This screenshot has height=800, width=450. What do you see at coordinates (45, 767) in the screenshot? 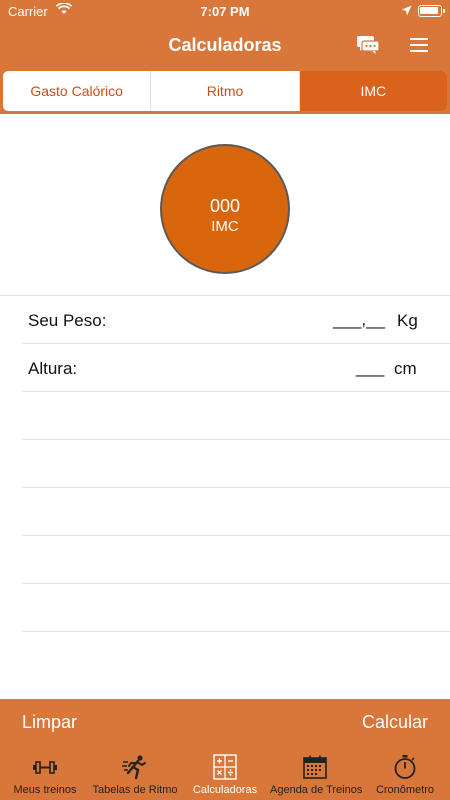
I see `dumbbell-icon` at bounding box center [45, 767].